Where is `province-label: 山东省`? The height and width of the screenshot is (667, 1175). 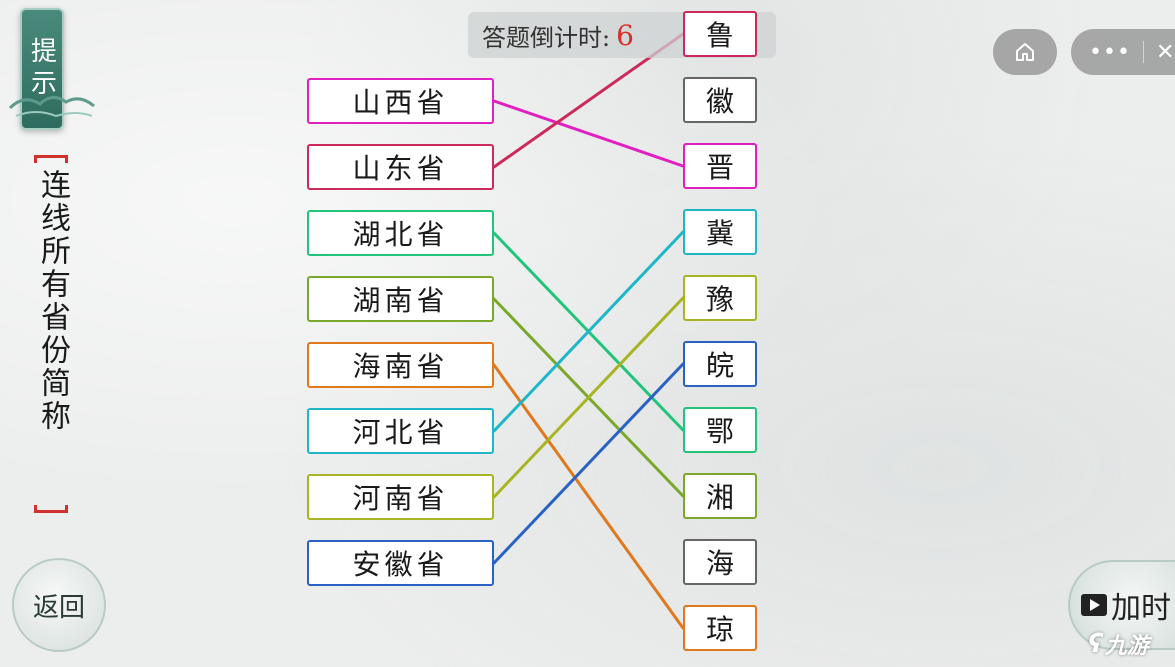 province-label: 山东省 is located at coordinates (400, 168).